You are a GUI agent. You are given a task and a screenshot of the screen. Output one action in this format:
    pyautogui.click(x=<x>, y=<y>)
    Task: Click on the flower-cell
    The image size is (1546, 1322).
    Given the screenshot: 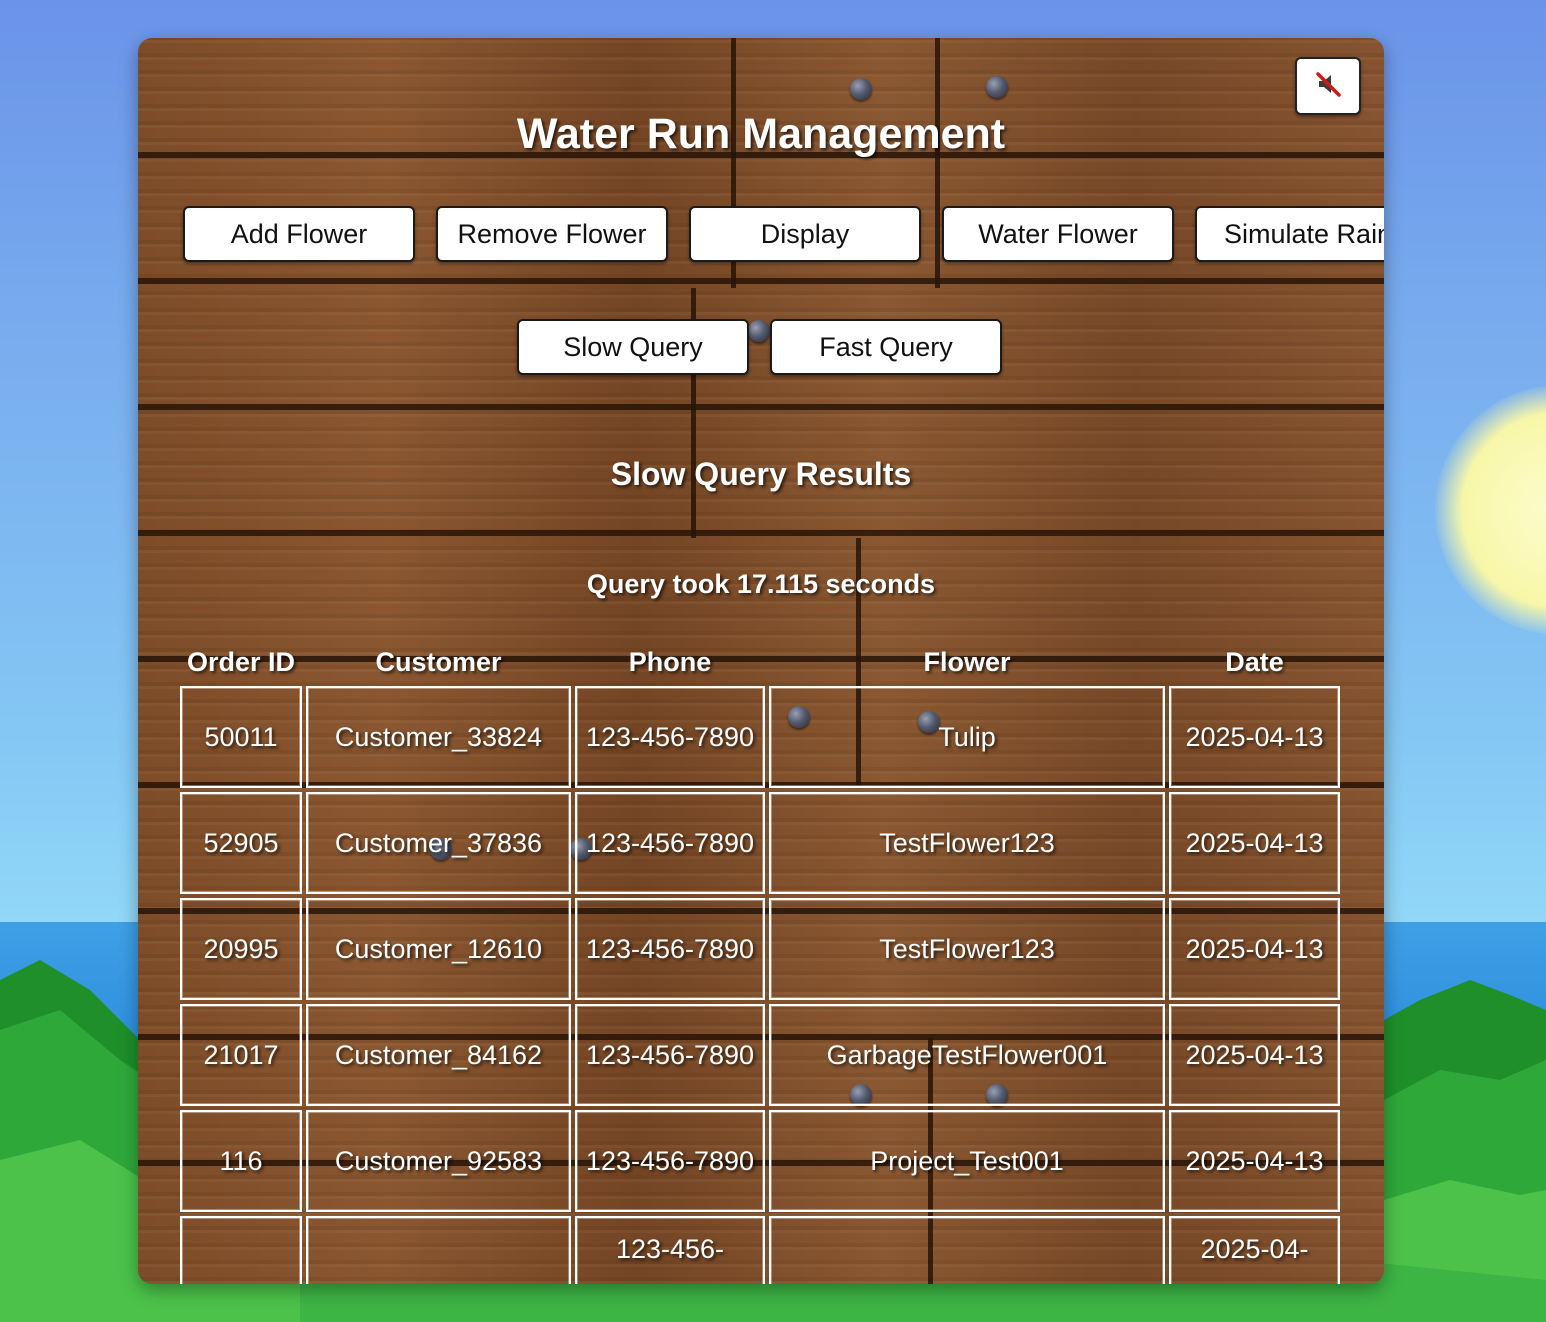 What is the action you would take?
    pyautogui.click(x=967, y=1250)
    